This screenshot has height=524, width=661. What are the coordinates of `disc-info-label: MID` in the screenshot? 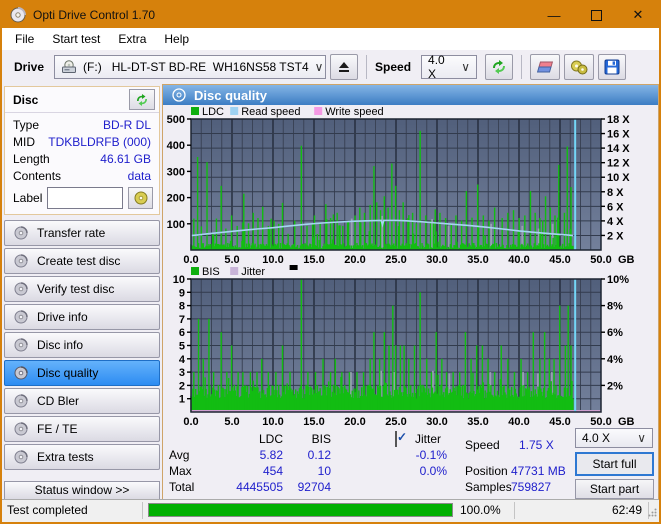 It's located at (24, 141).